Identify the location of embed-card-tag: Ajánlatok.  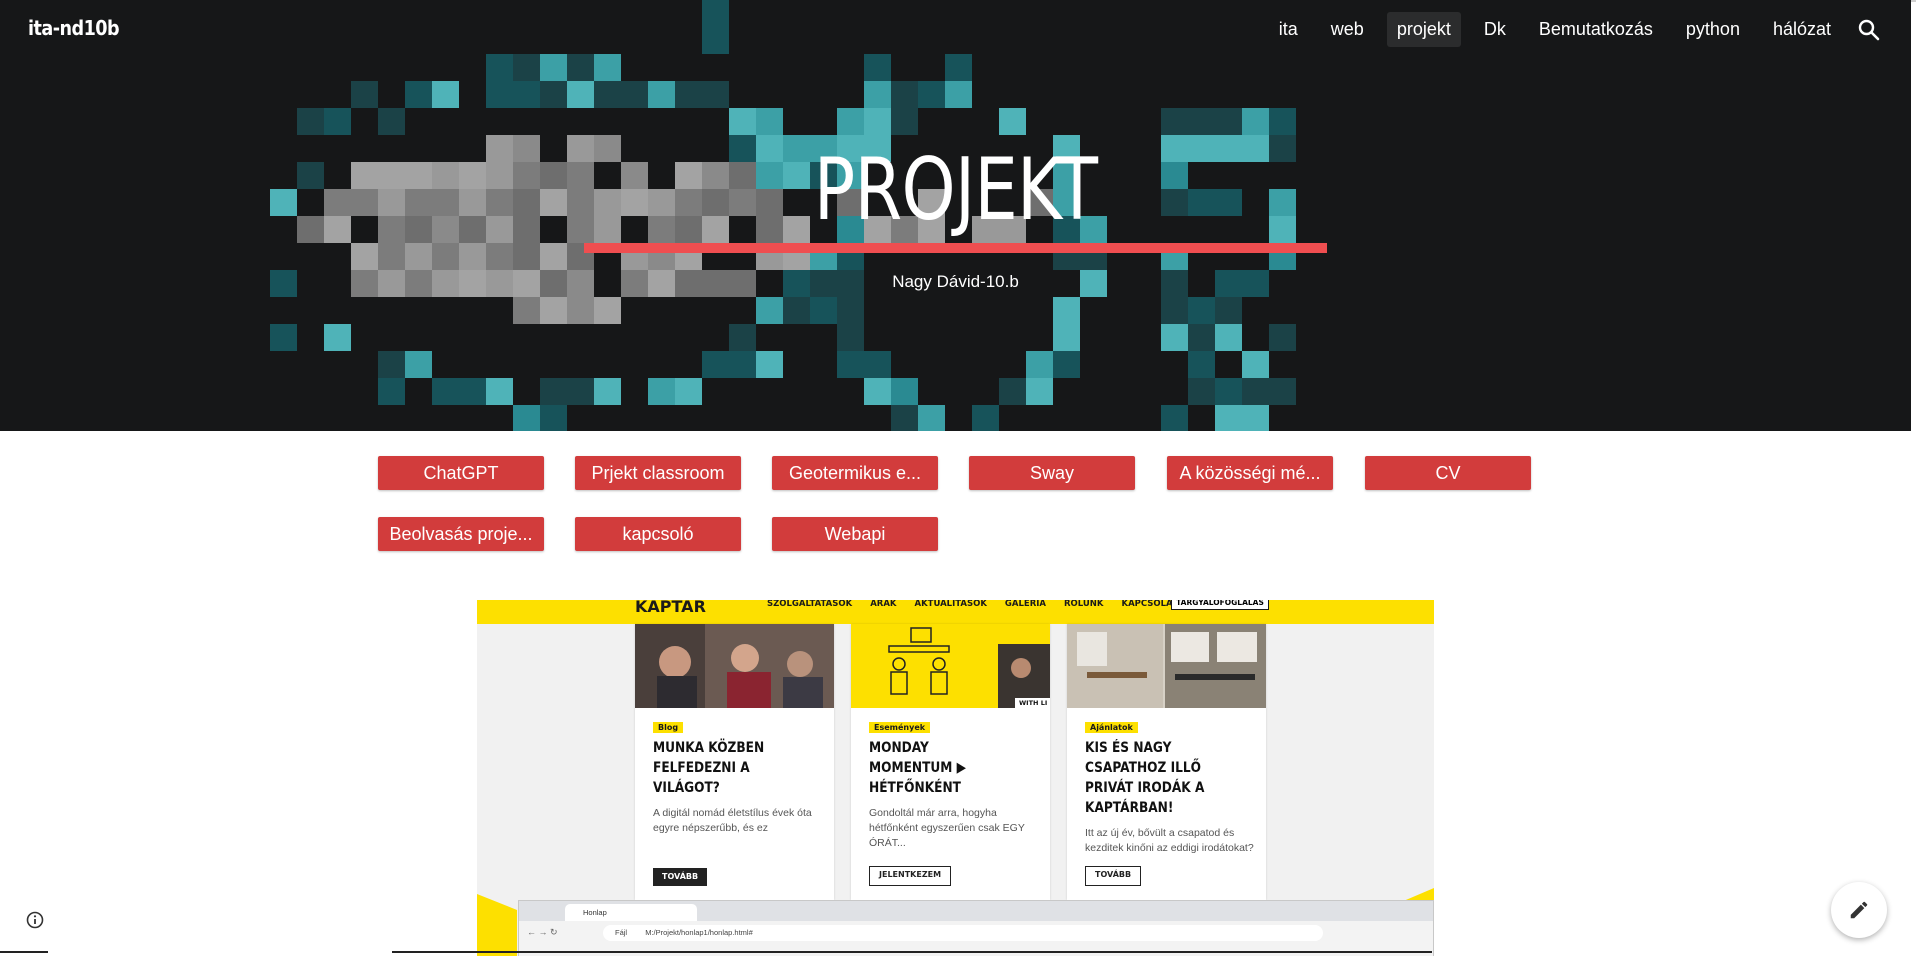
(1111, 727).